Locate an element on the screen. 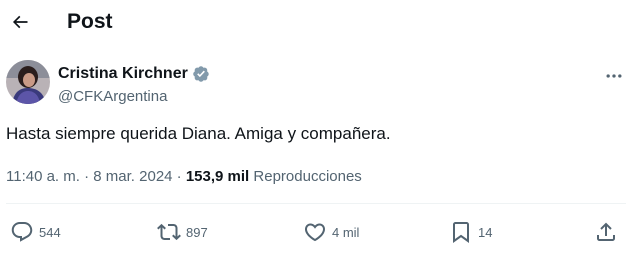  views-count: 153,9 mil is located at coordinates (217, 176).